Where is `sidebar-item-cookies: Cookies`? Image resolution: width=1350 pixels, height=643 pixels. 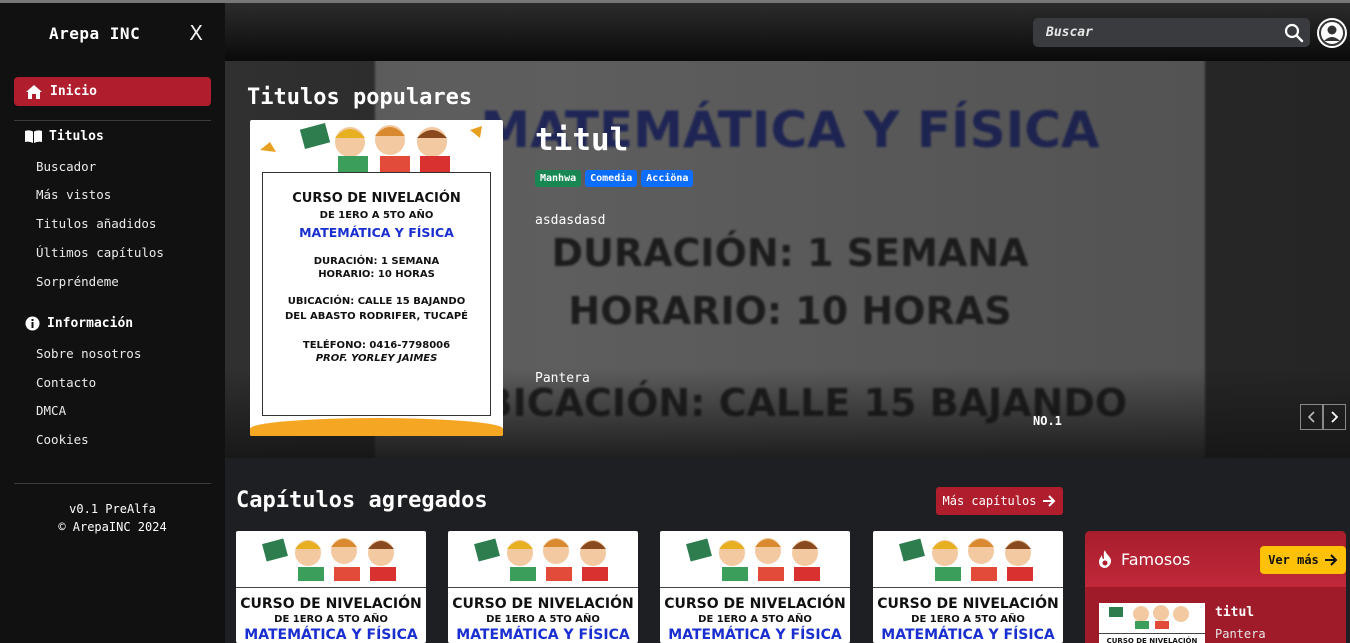 sidebar-item-cookies: Cookies is located at coordinates (62, 439).